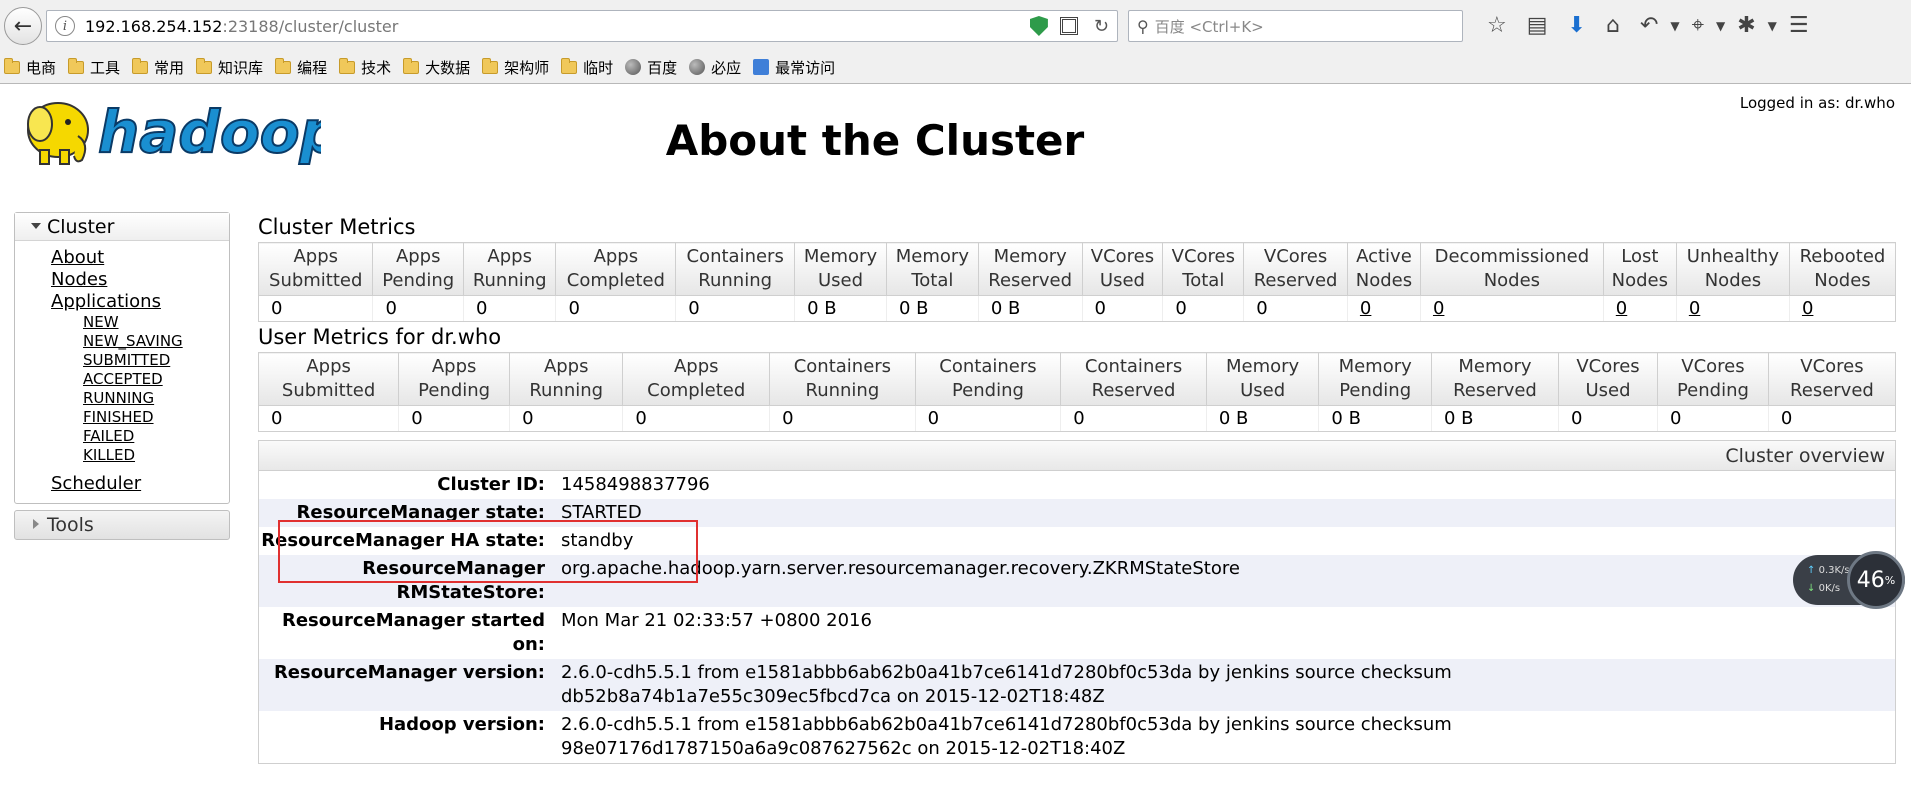 Image resolution: width=1911 pixels, height=788 pixels. I want to click on column-header: Rebooted Nodes, so click(1842, 269).